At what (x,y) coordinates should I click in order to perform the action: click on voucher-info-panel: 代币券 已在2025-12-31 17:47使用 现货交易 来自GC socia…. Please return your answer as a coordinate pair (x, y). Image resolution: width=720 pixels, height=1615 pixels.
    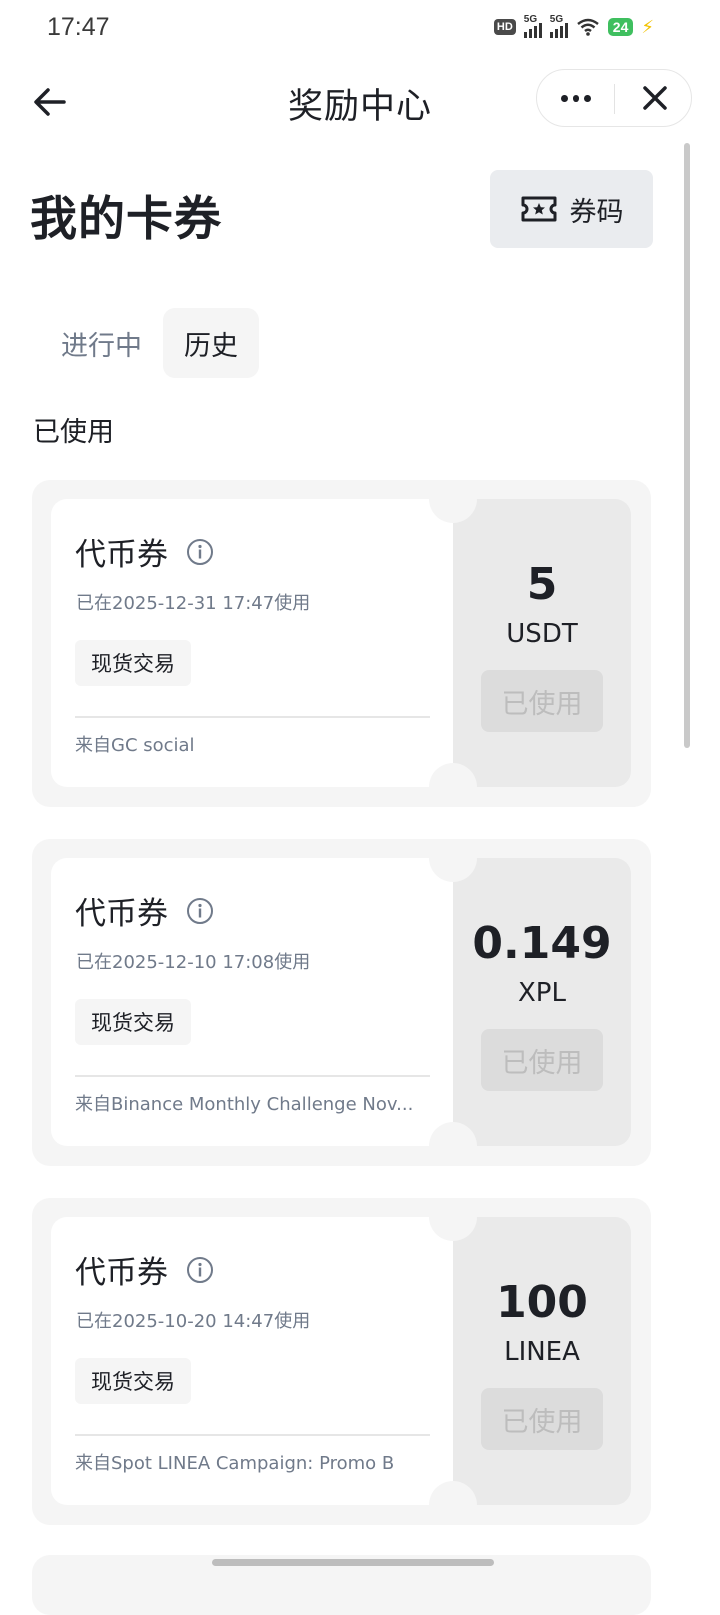
    Looking at the image, I should click on (252, 643).